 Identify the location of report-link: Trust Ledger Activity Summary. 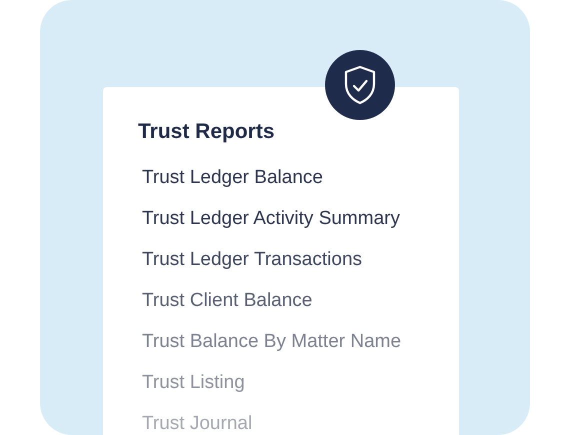
(269, 218).